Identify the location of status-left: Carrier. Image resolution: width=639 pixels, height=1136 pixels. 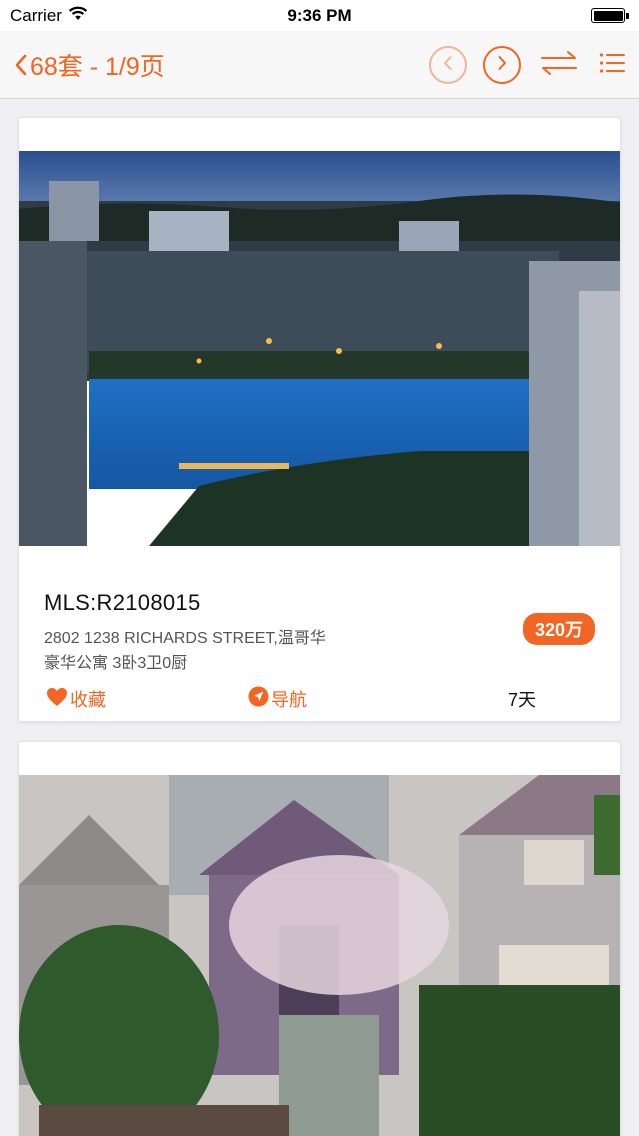
(49, 16).